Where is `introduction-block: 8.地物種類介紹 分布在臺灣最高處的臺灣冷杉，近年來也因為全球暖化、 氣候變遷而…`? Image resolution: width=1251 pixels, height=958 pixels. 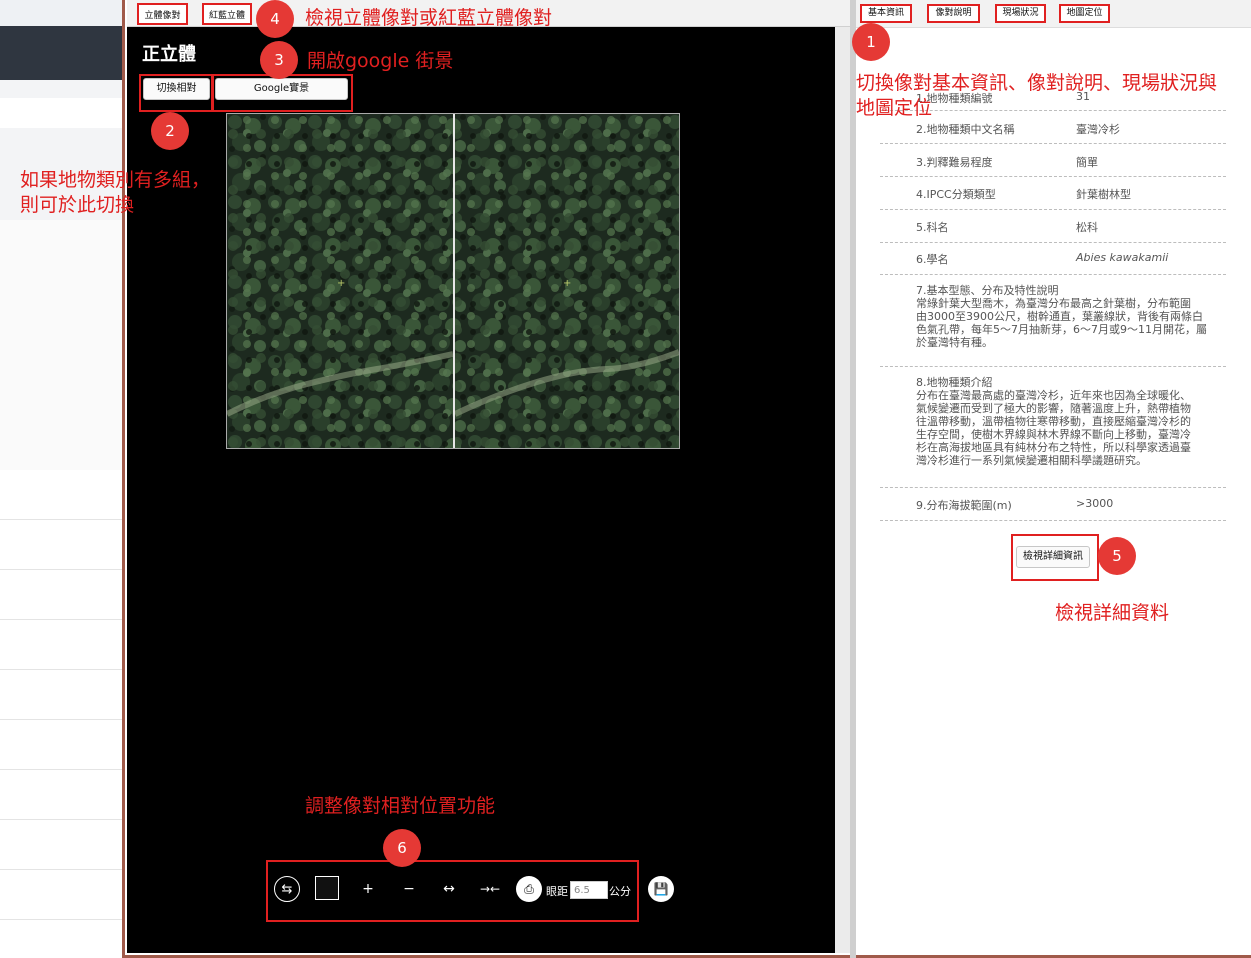
introduction-block: 8.地物種類介紹 分布在臺灣最高處的臺灣冷杉，近年來也因為全球暖化、 氣候變遷而… is located at coordinates (1072, 421).